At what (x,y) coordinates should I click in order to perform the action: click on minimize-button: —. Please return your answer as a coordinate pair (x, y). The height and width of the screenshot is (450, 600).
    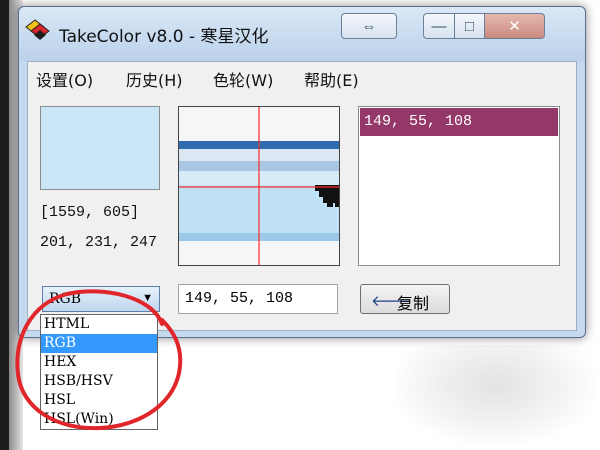
    Looking at the image, I should click on (439, 26).